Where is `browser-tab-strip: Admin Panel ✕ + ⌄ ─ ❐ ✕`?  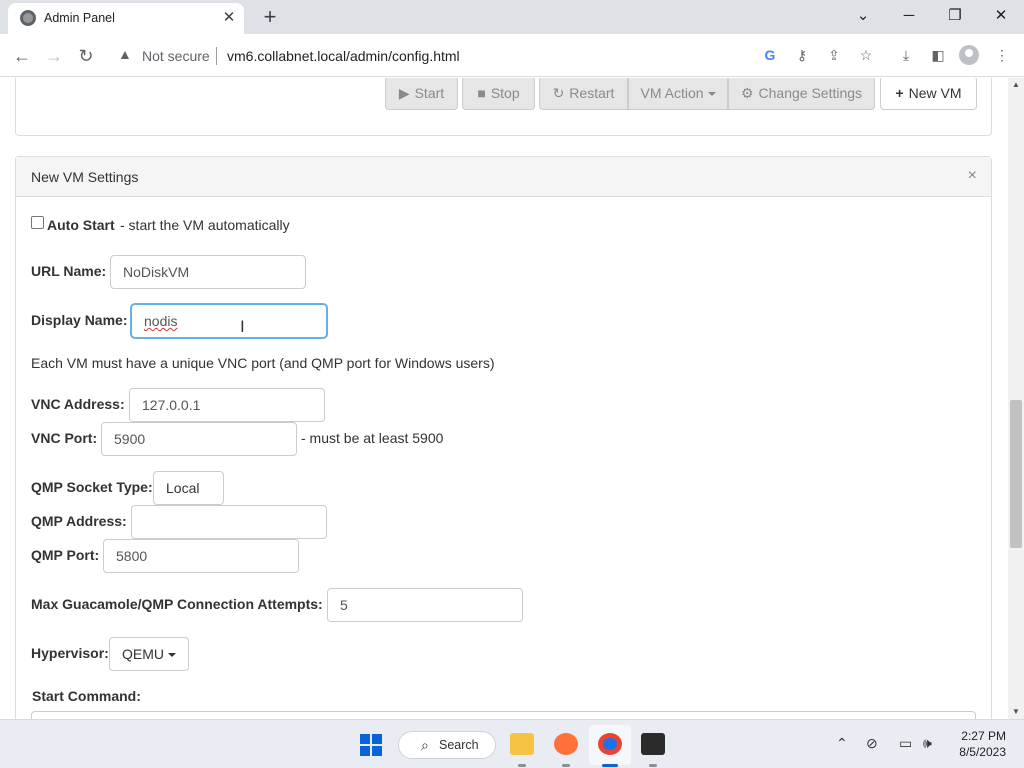
browser-tab-strip: Admin Panel ✕ + ⌄ ─ ❐ ✕ is located at coordinates (512, 17).